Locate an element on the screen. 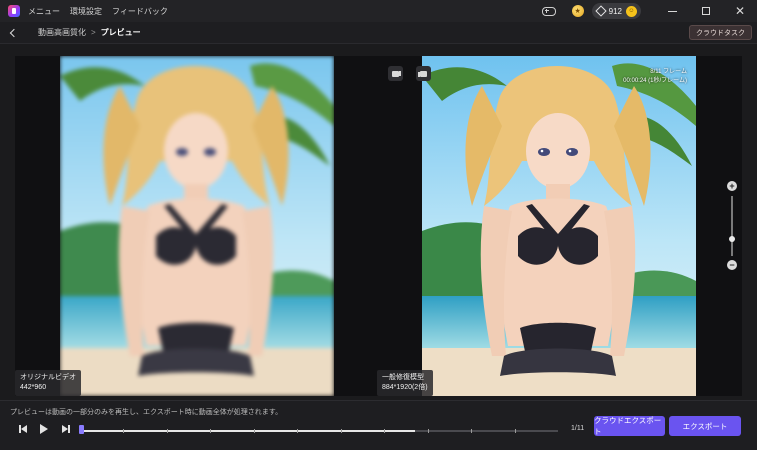 The image size is (757, 450). frame-info-frames: 8/11 フレーム is located at coordinates (668, 72).